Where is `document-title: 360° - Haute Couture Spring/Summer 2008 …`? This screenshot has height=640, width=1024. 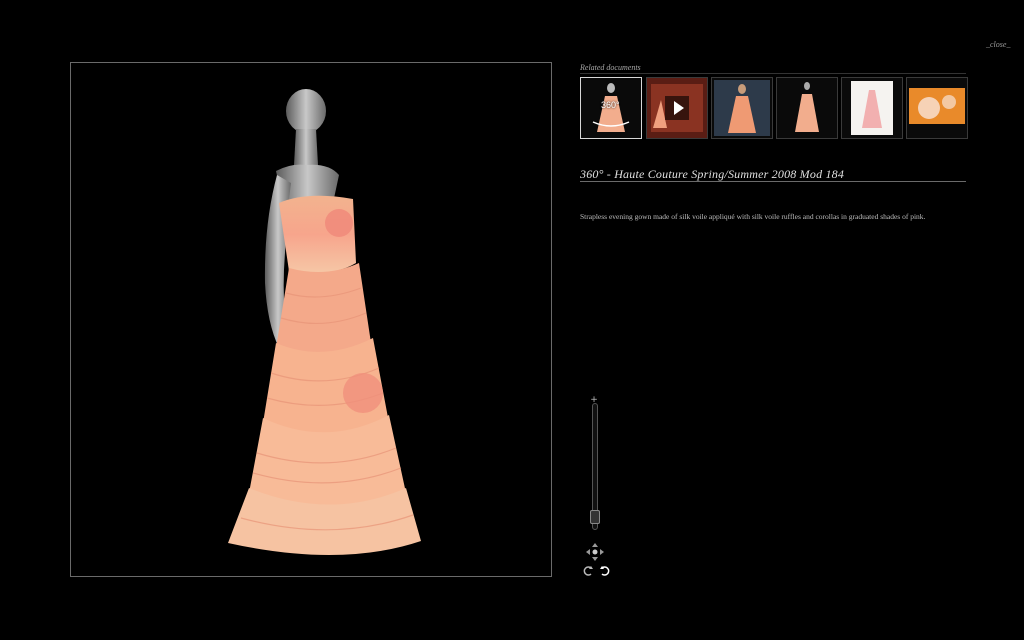
document-title: 360° - Haute Couture Spring/Summer 2008 … is located at coordinates (712, 174).